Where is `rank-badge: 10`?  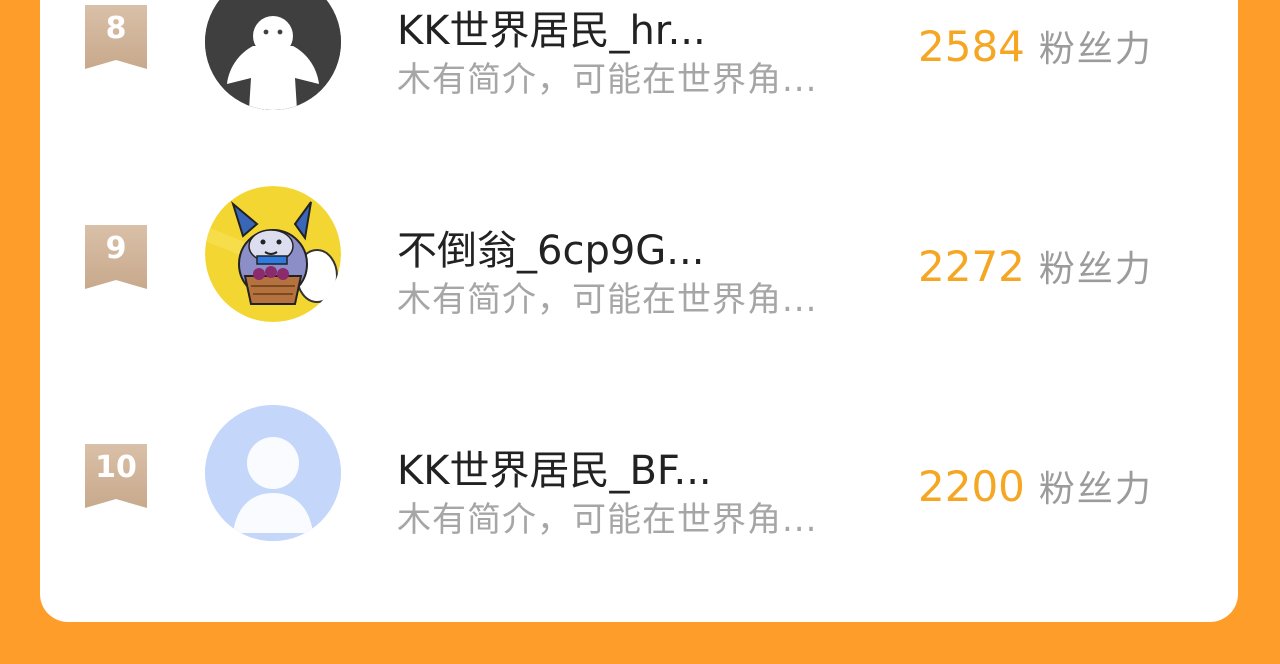
rank-badge: 10 is located at coordinates (116, 476).